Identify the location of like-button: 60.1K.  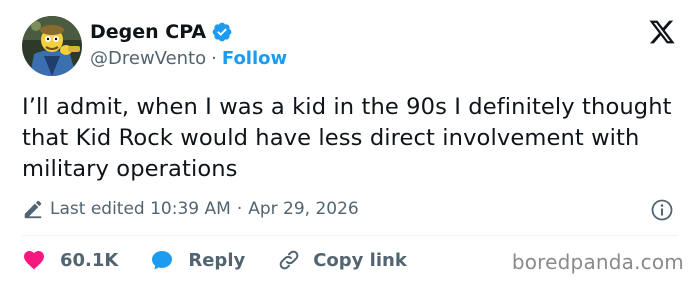
(70, 260).